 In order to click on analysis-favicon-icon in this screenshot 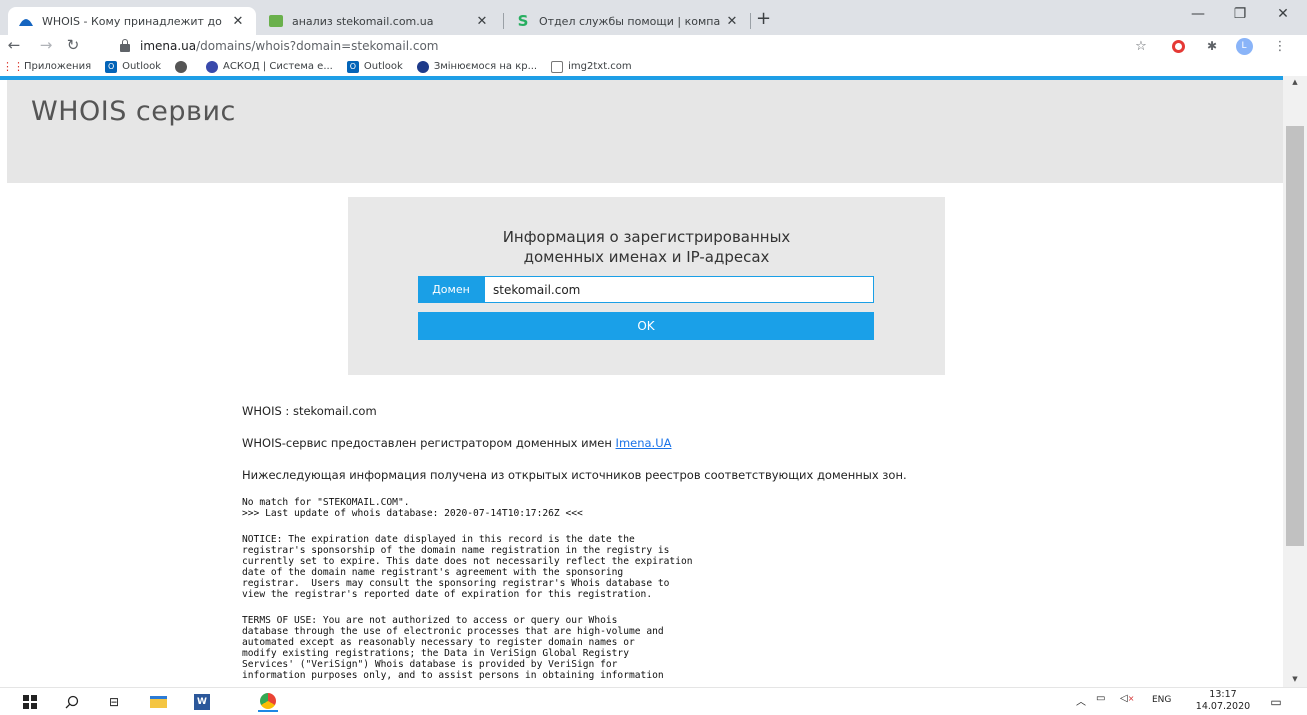, I will do `click(276, 21)`.